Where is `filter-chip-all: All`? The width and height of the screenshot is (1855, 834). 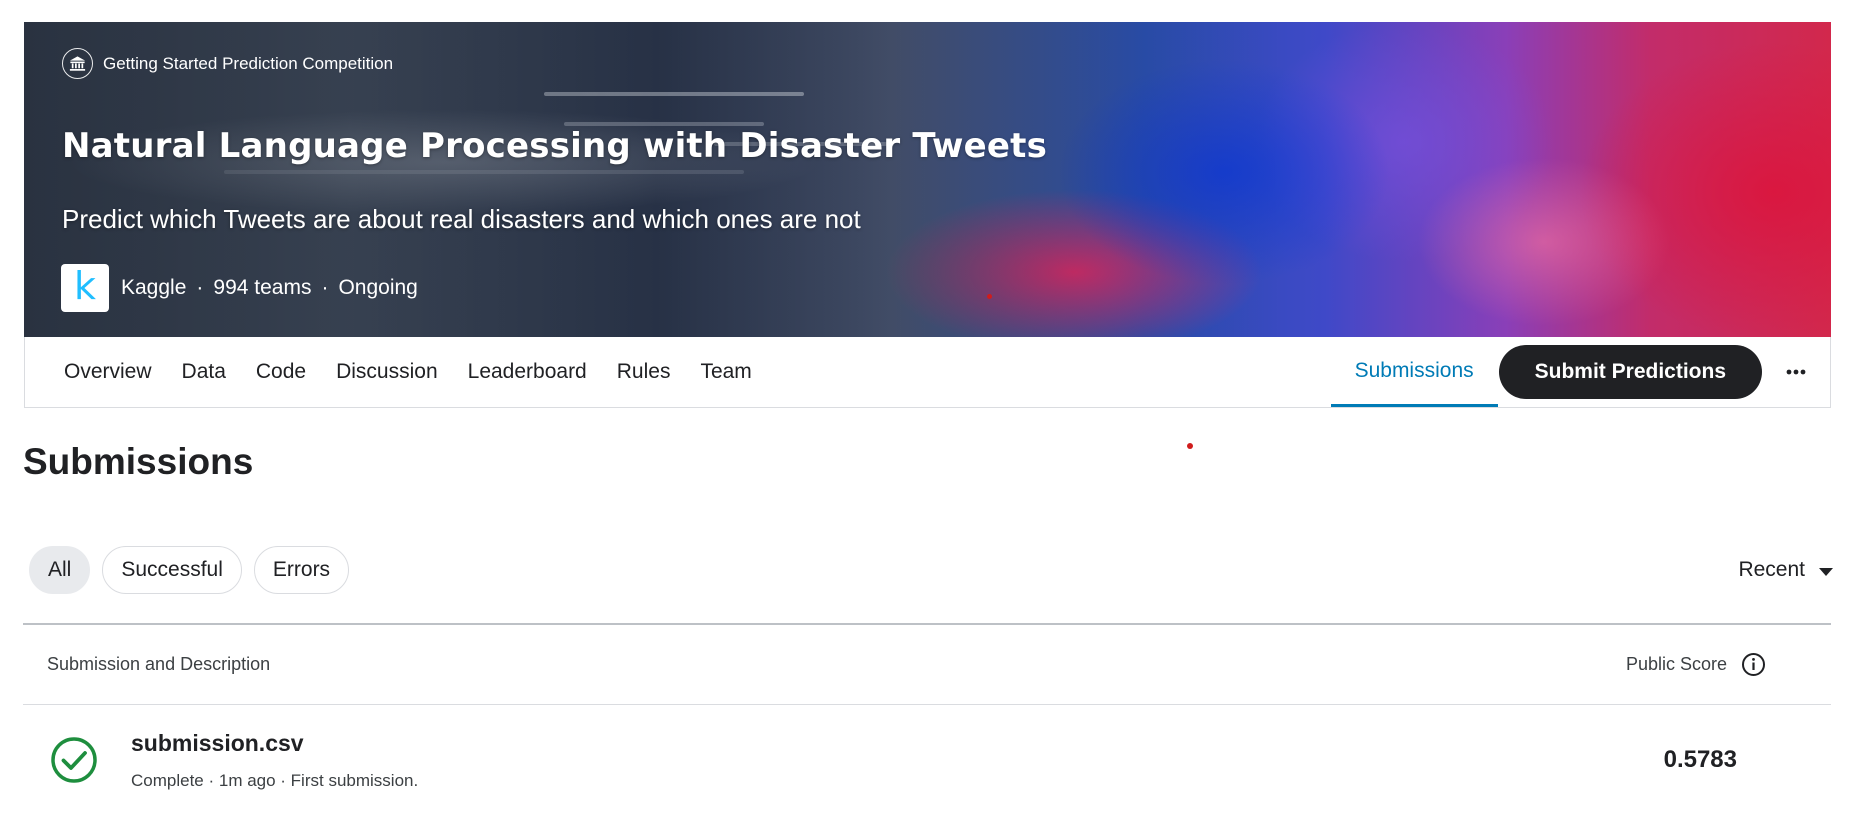
filter-chip-all: All is located at coordinates (60, 570).